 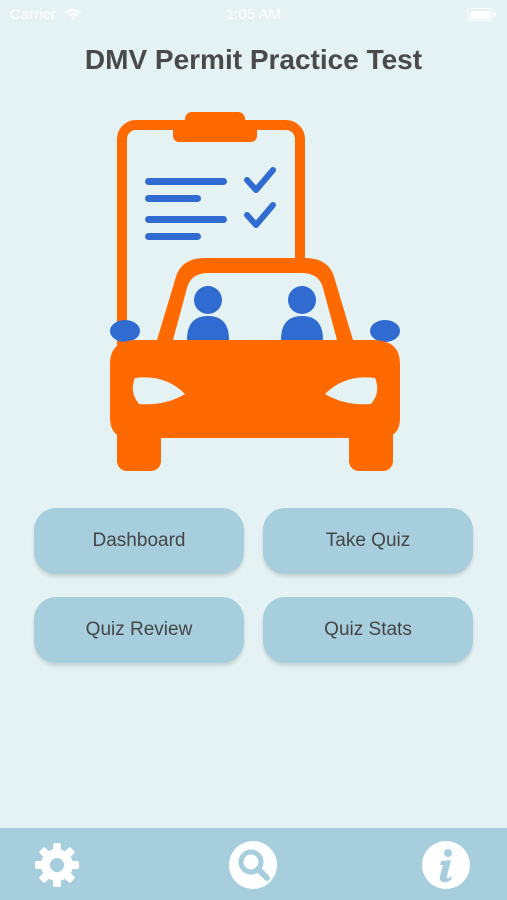 I want to click on quiz-review-button-label: Quiz Review, so click(x=139, y=629).